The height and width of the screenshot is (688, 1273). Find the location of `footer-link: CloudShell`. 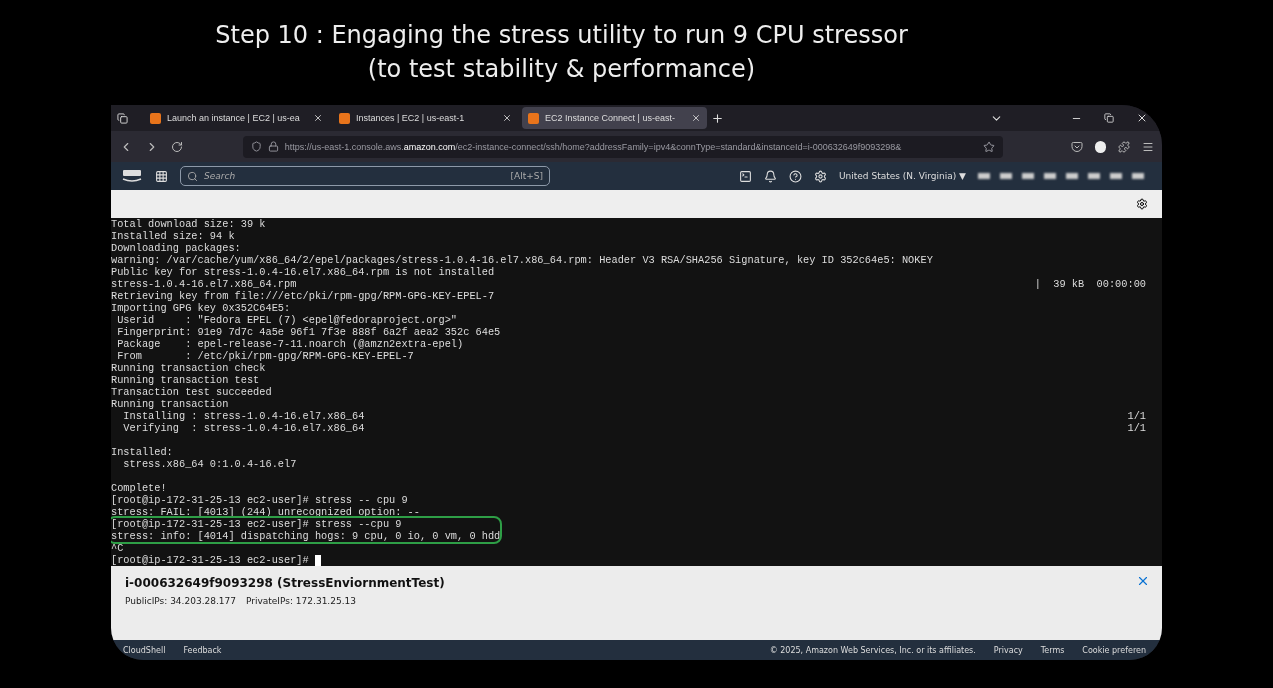

footer-link: CloudShell is located at coordinates (144, 650).